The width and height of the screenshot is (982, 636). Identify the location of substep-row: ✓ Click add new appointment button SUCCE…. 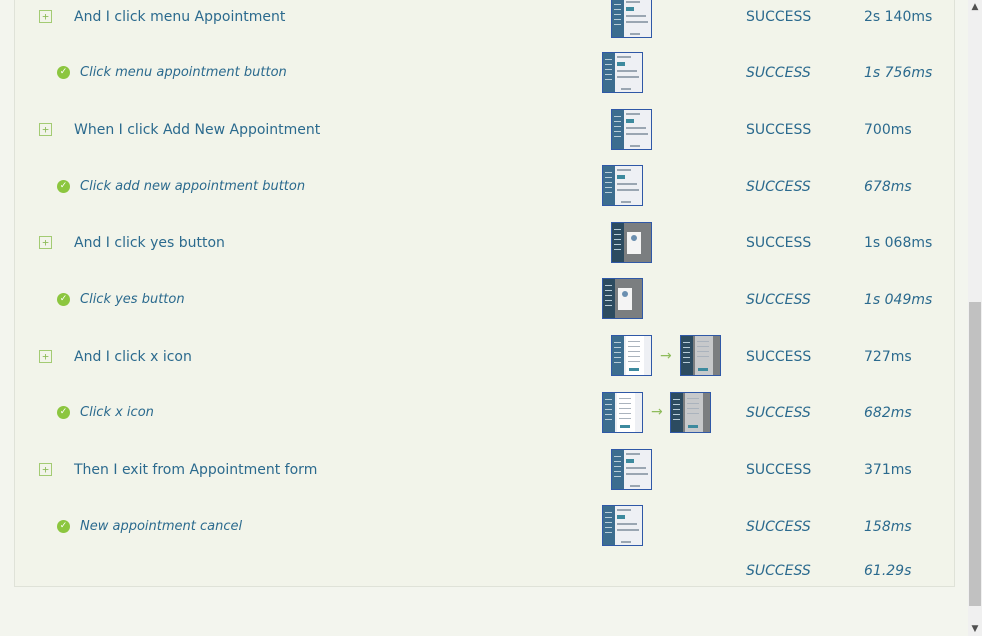
(484, 187).